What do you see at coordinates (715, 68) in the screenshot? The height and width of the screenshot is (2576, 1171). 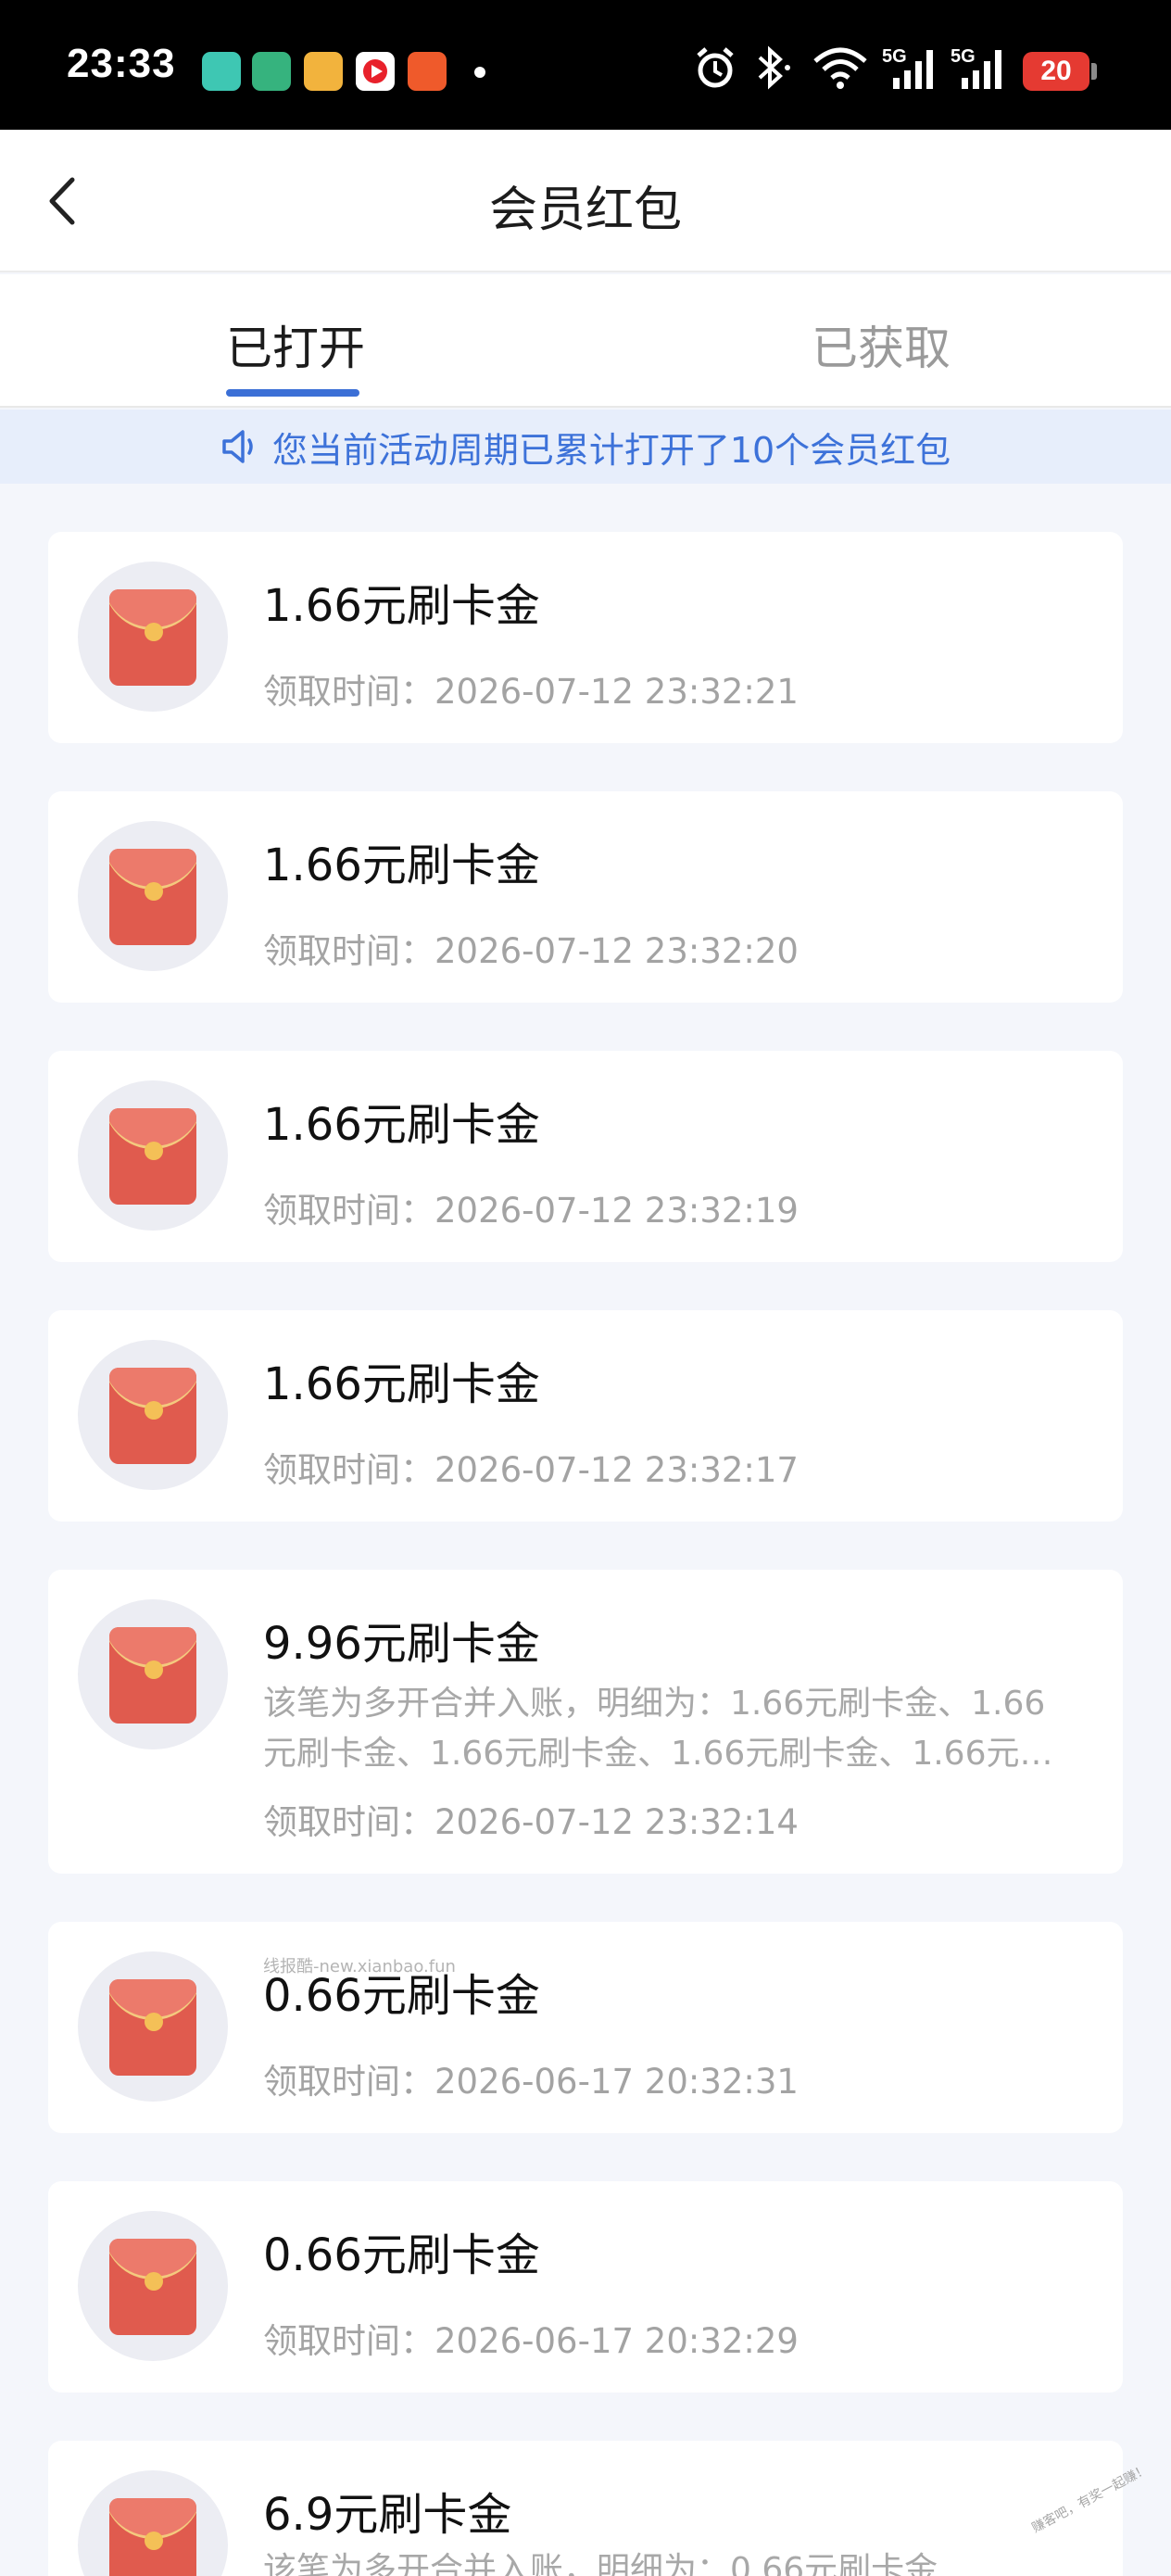 I see `alarm-icon` at bounding box center [715, 68].